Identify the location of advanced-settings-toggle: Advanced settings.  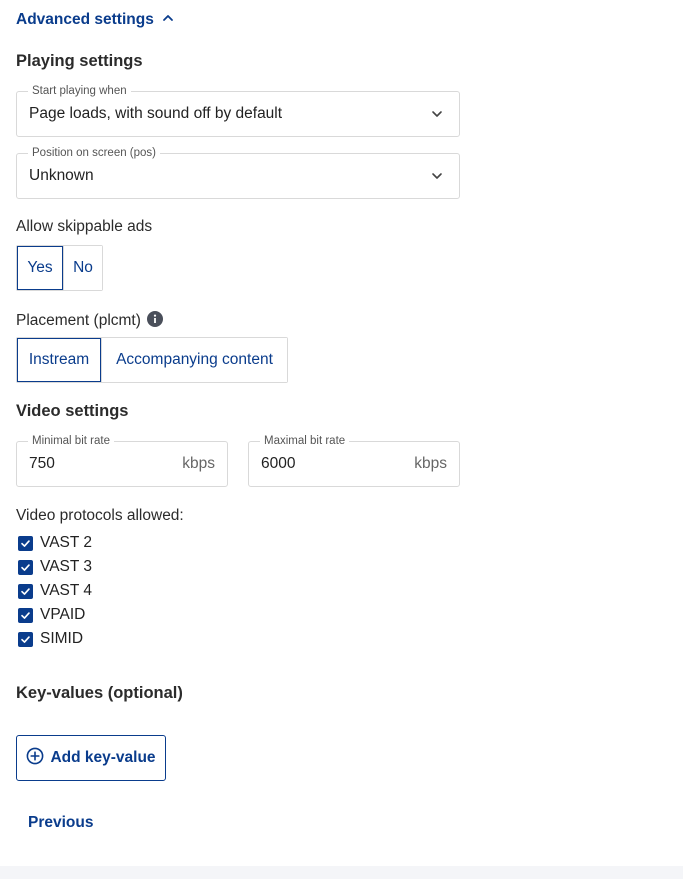
(95, 20).